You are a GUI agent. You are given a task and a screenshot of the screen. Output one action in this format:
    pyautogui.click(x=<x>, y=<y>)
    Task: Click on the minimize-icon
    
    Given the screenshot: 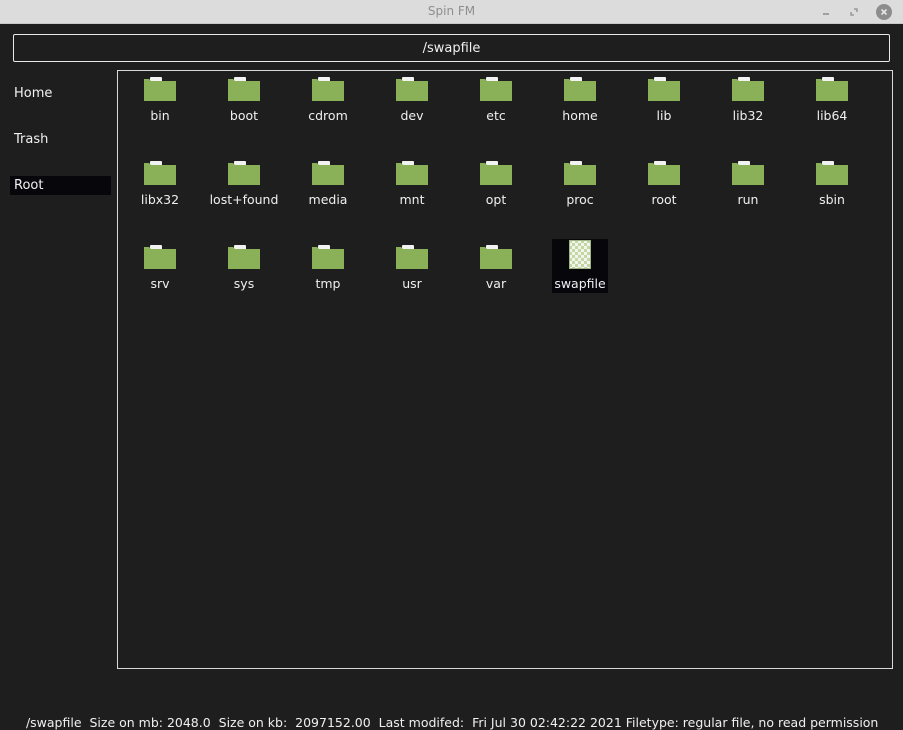 What is the action you would take?
    pyautogui.click(x=826, y=14)
    